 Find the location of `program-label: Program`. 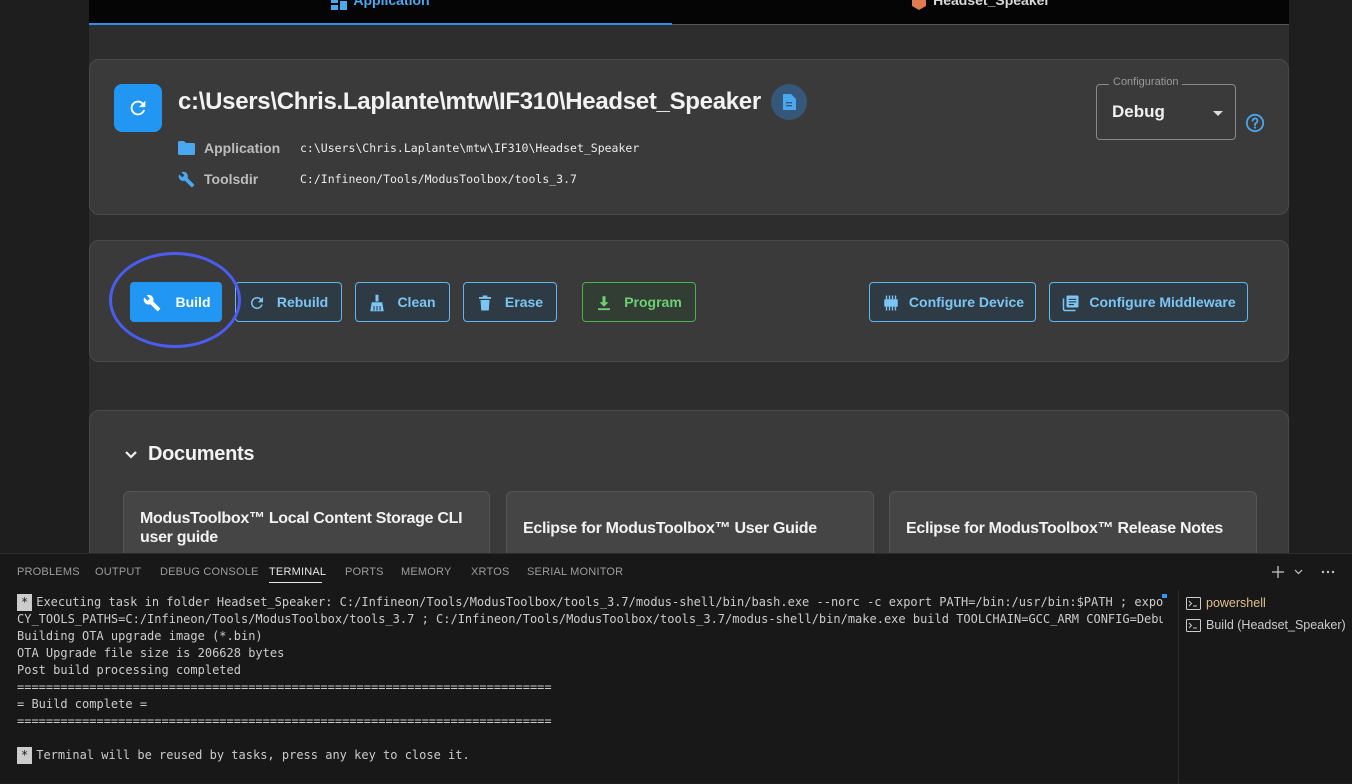

program-label: Program is located at coordinates (653, 302).